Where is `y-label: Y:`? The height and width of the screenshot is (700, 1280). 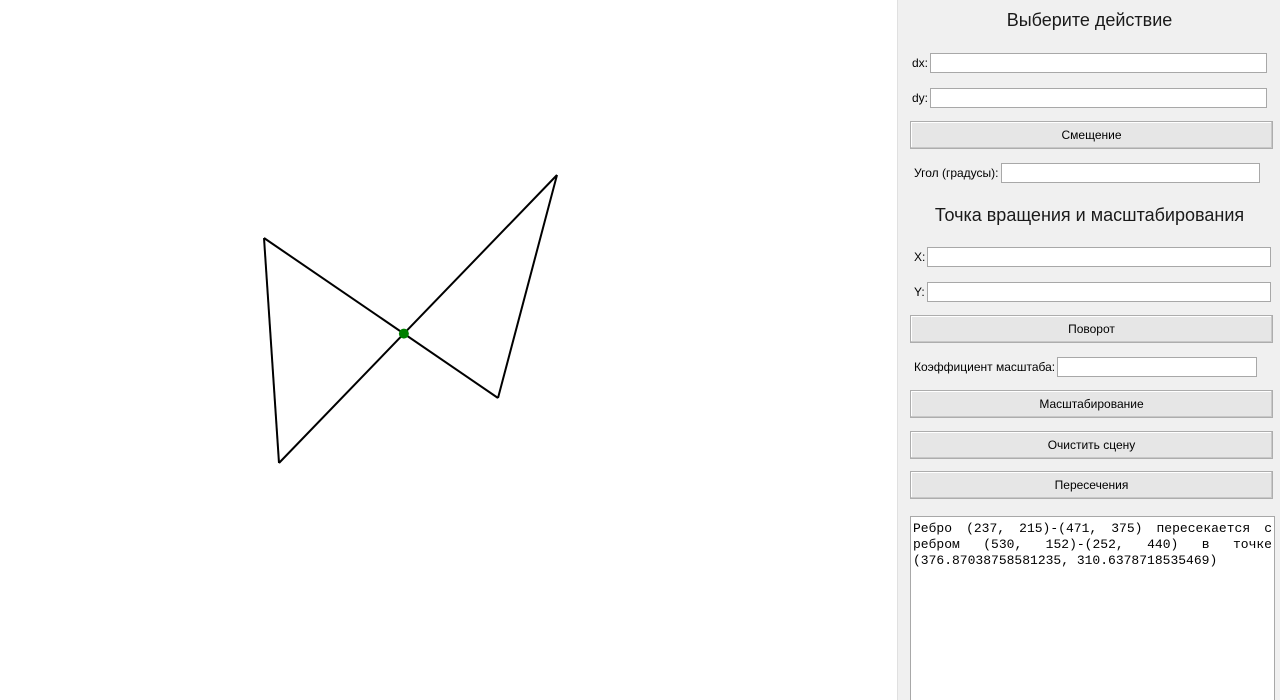
y-label: Y: is located at coordinates (919, 292).